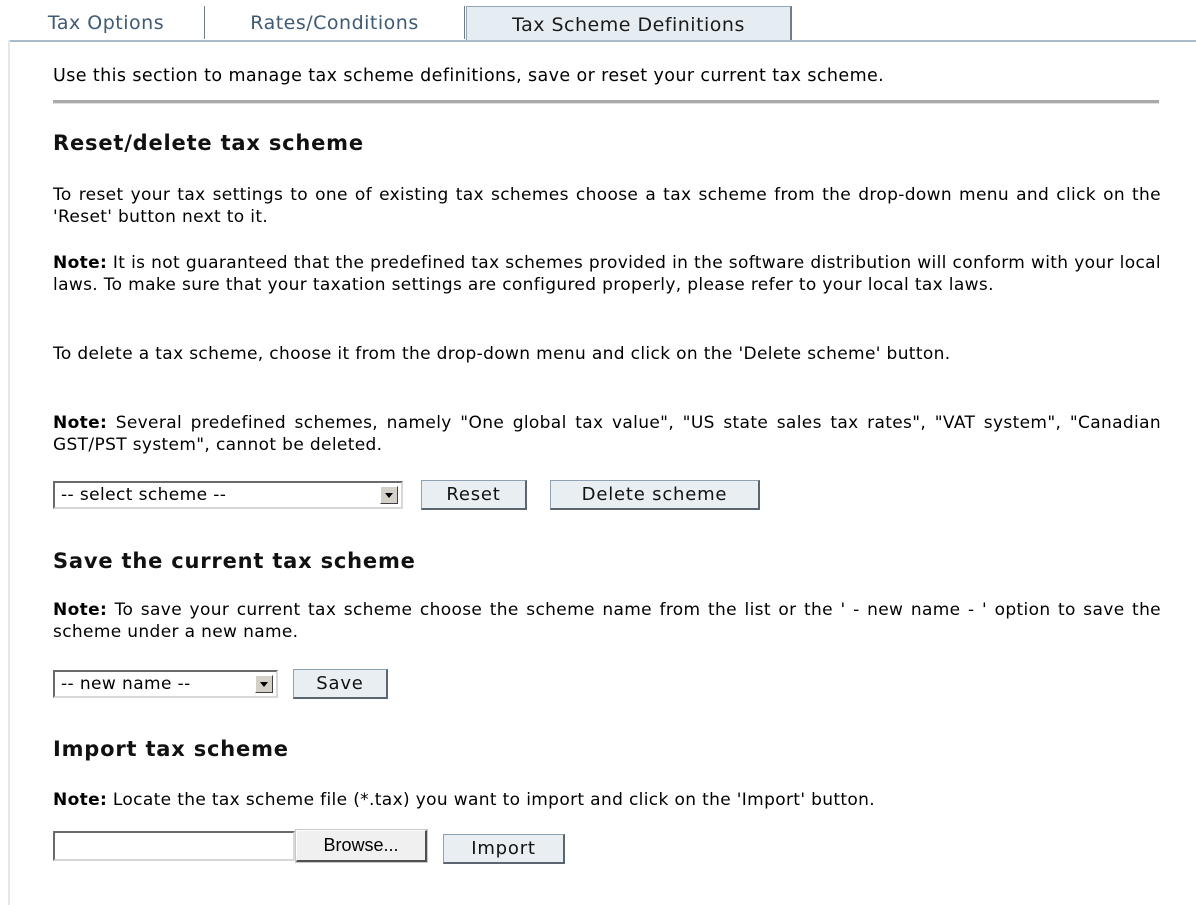  Describe the element at coordinates (234, 561) in the screenshot. I see `save-section-heading: Save the current tax scheme` at that location.